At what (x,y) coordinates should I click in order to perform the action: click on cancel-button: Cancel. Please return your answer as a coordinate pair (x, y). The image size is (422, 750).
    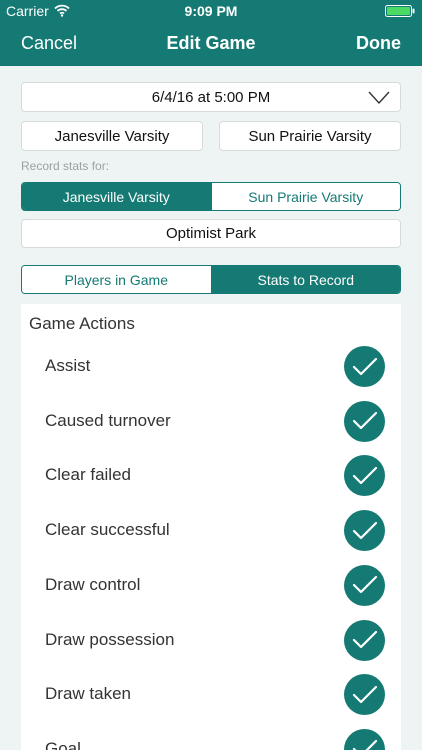
    Looking at the image, I should click on (49, 43).